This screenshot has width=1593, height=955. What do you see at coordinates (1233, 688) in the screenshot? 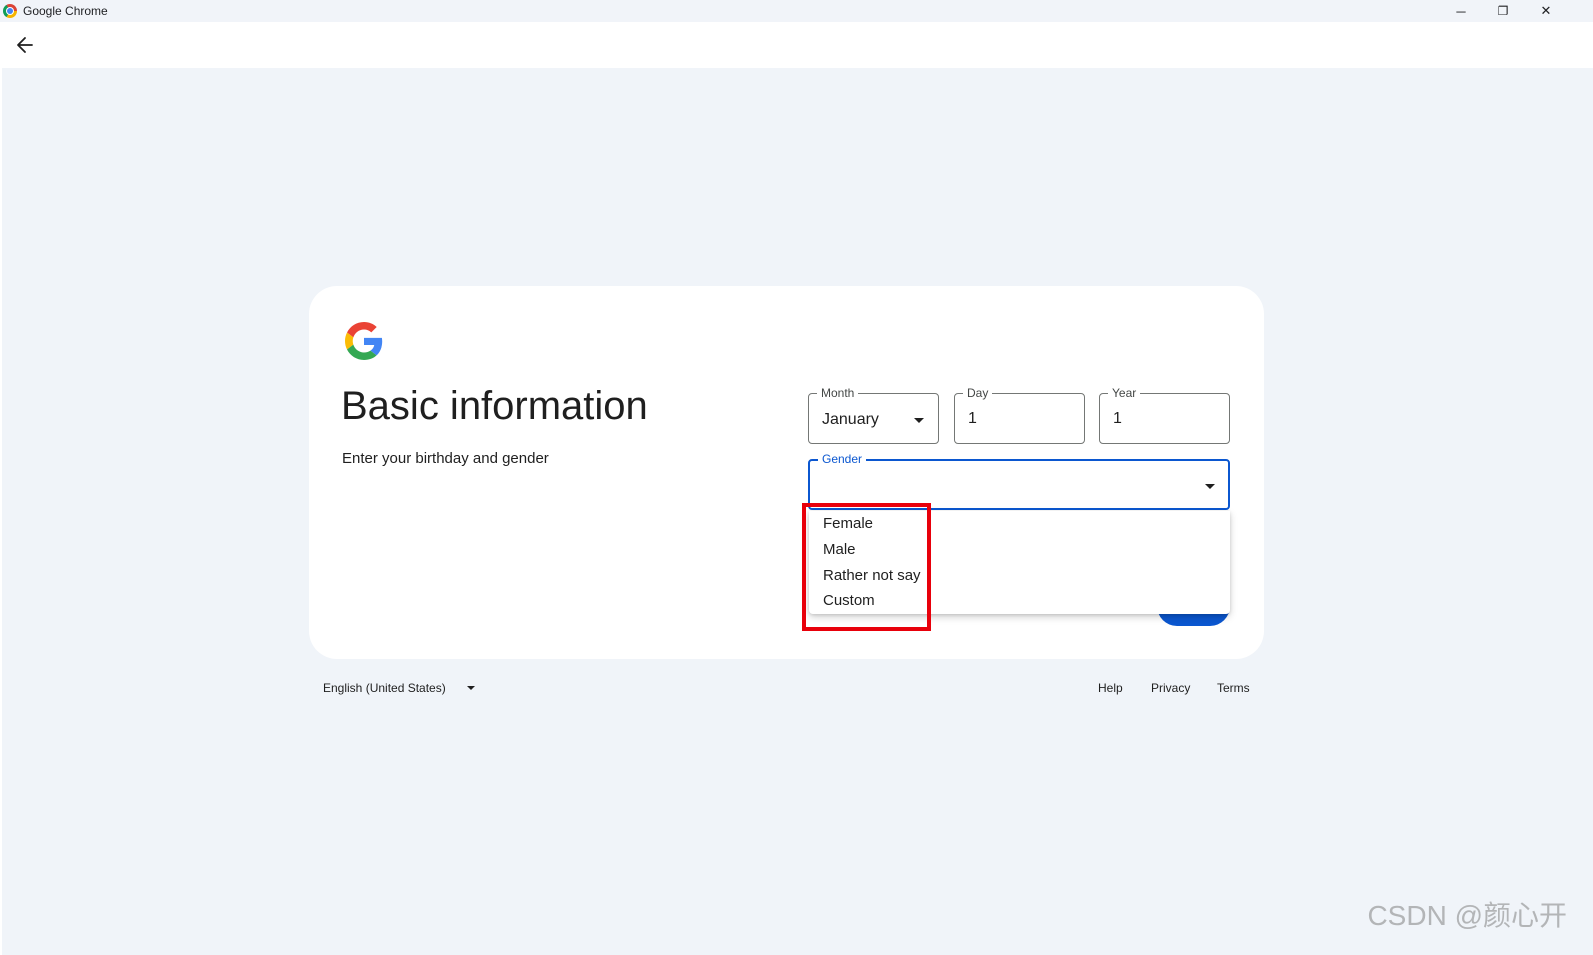
I see `terms-link: Terms` at bounding box center [1233, 688].